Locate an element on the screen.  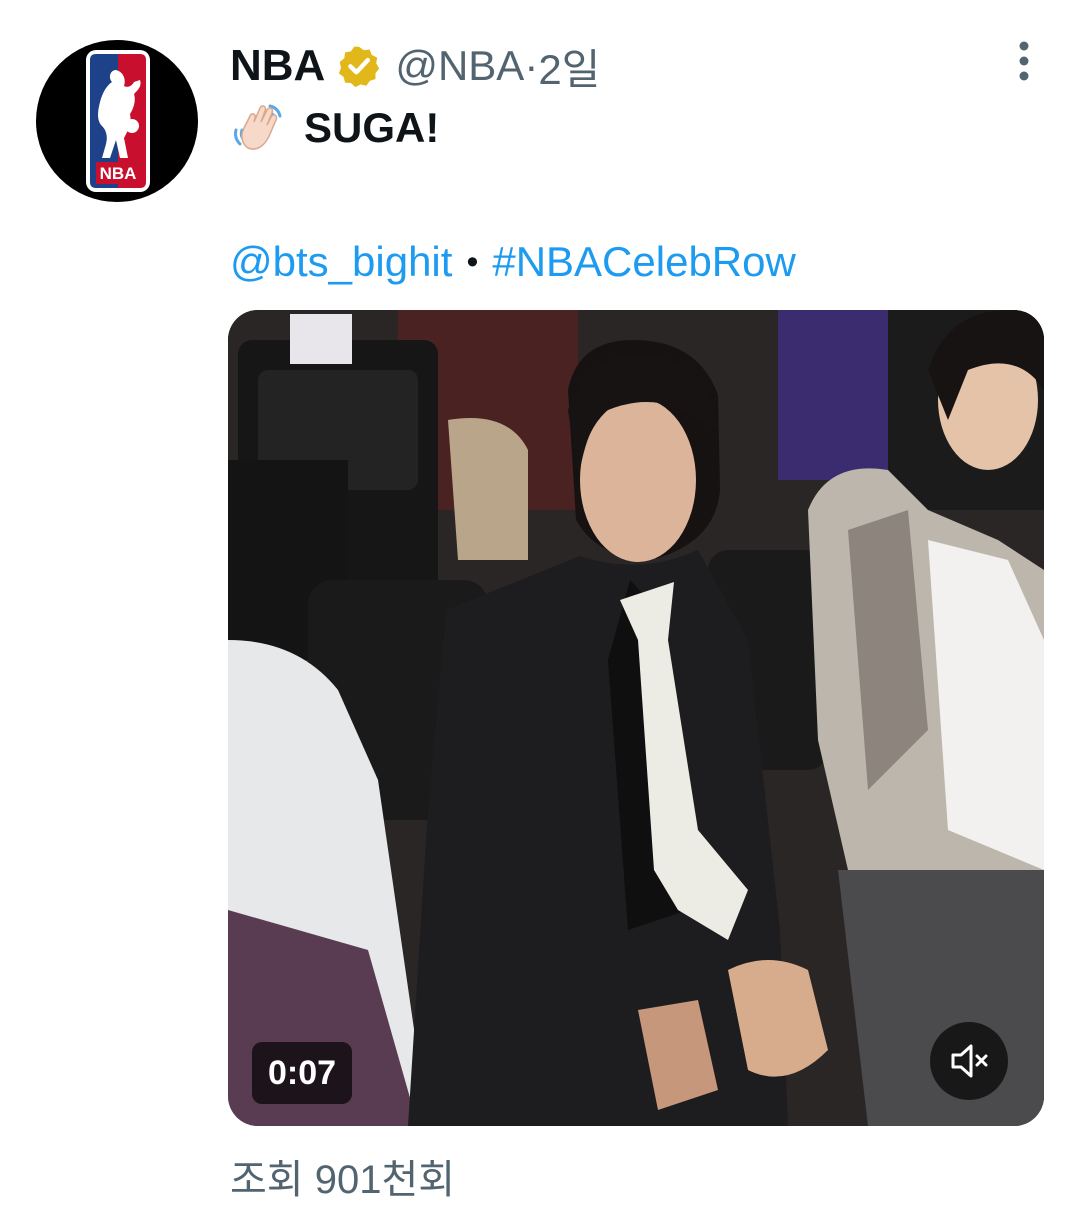
mention-link: @bts_bighit is located at coordinates (341, 262).